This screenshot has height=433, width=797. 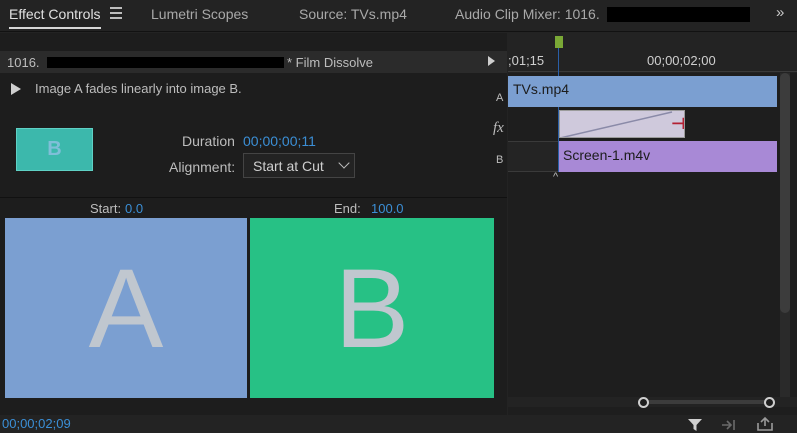 I want to click on transition-thumbnail: B, so click(x=54, y=149).